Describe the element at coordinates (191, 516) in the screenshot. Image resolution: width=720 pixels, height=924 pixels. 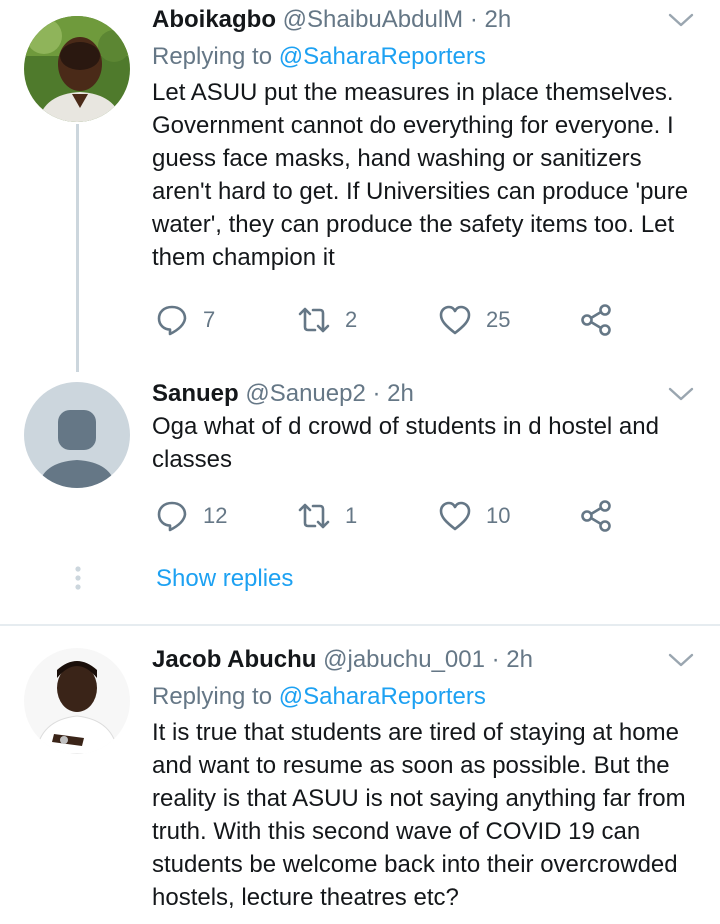
I see `reply-button: 12` at that location.